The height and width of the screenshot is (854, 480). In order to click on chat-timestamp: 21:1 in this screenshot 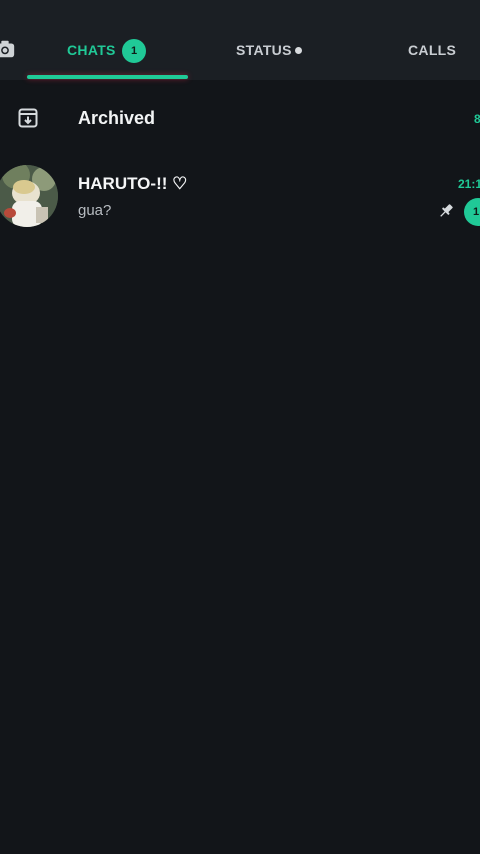, I will do `click(469, 184)`.